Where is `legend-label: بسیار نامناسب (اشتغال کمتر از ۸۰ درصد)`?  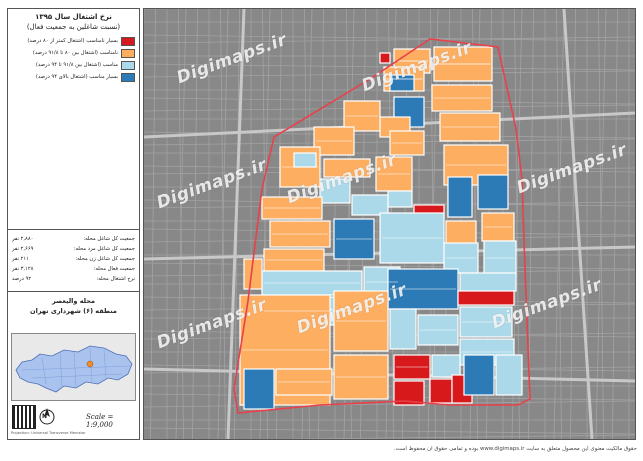 legend-label: بسیار نامناسب (اشتغال کمتر از ۸۰ درصد) is located at coordinates (72, 41).